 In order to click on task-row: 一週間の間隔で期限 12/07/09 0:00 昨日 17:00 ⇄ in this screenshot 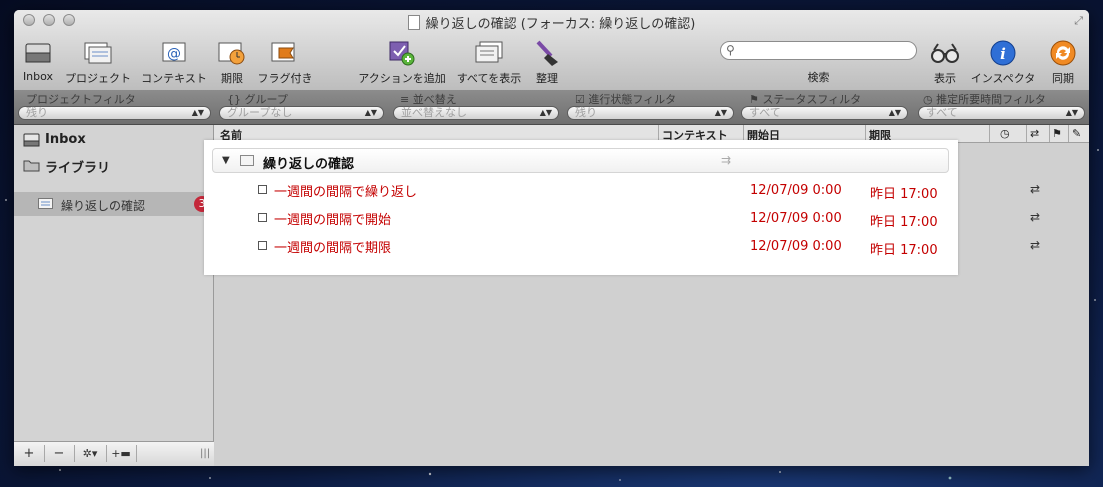, I will do `click(622, 247)`.